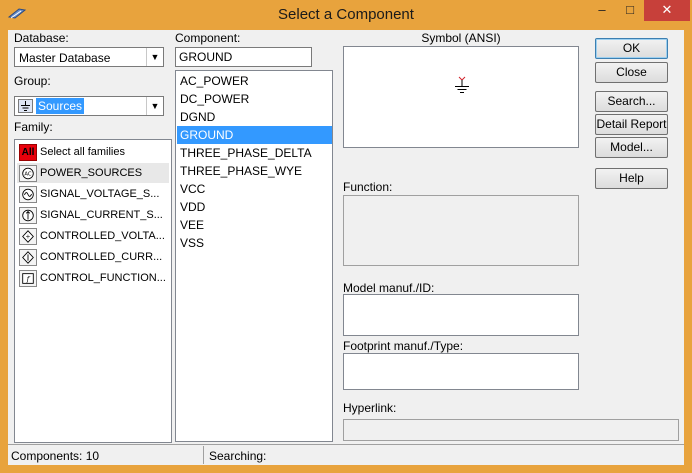 The height and width of the screenshot is (473, 692). I want to click on symbol-preview, so click(461, 97).